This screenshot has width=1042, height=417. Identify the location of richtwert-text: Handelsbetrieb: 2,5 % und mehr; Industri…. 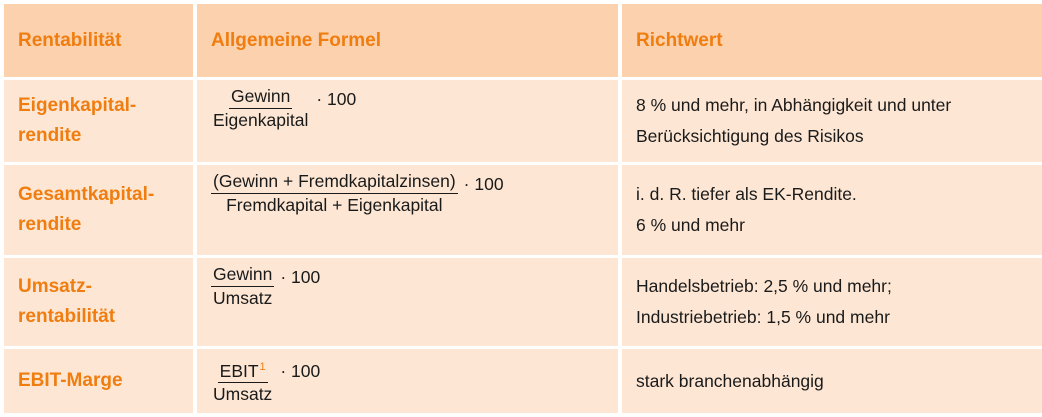
(764, 301).